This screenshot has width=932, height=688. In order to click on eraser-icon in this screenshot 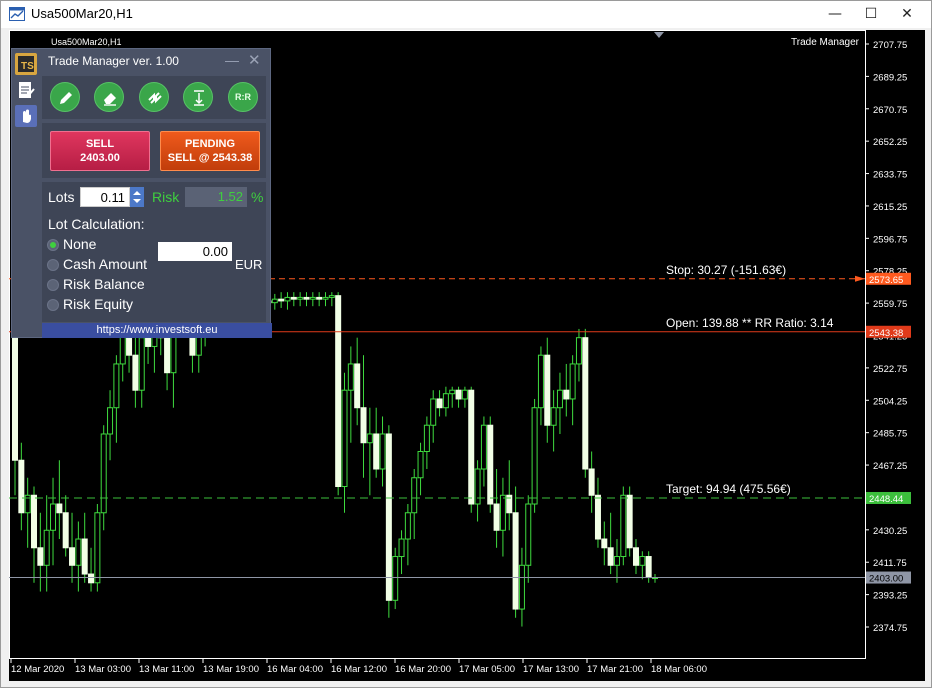, I will do `click(109, 97)`.